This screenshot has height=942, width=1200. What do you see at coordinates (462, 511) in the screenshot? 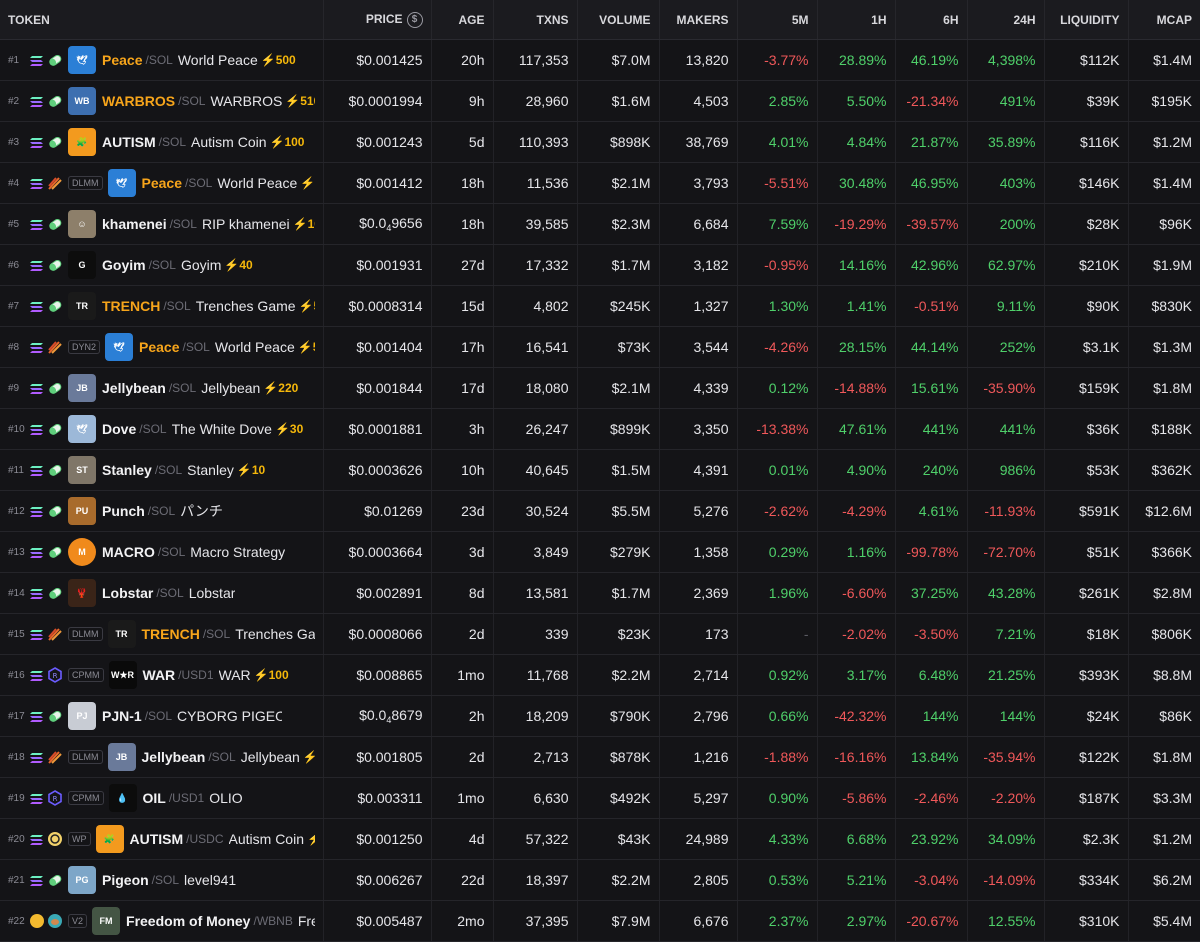
I see `age-cell: 23d` at bounding box center [462, 511].